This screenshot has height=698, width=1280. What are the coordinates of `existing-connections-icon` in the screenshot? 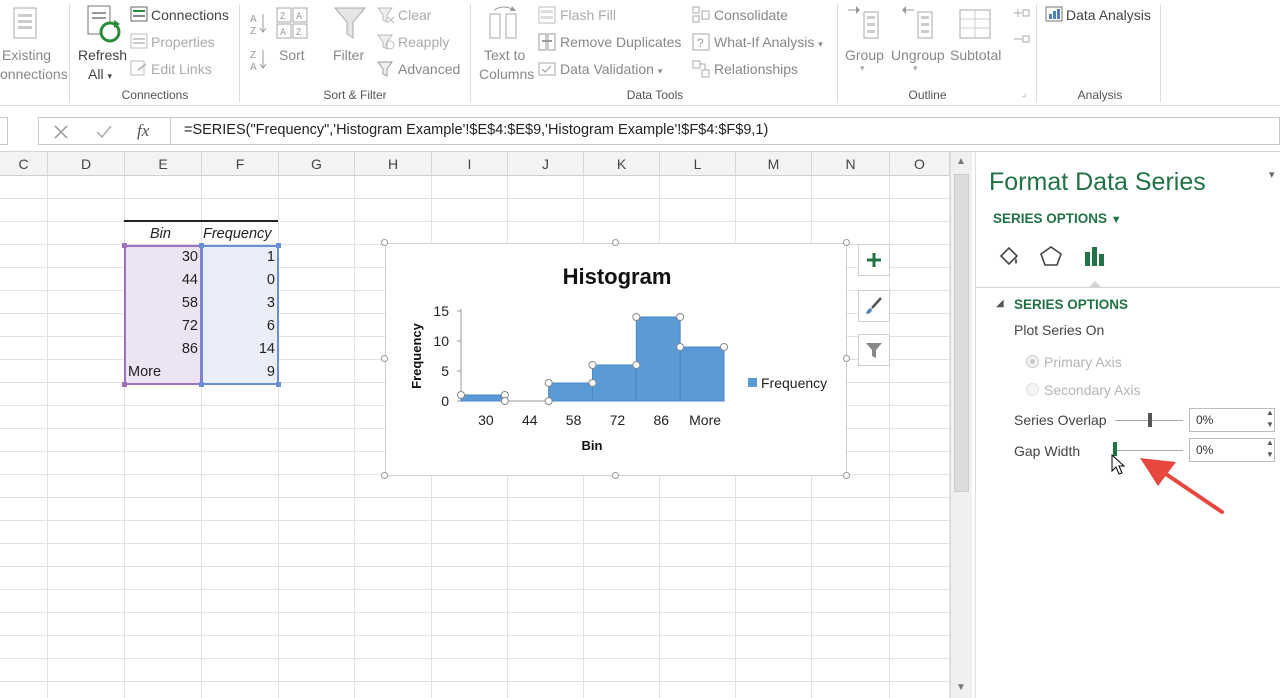 It's located at (25, 26).